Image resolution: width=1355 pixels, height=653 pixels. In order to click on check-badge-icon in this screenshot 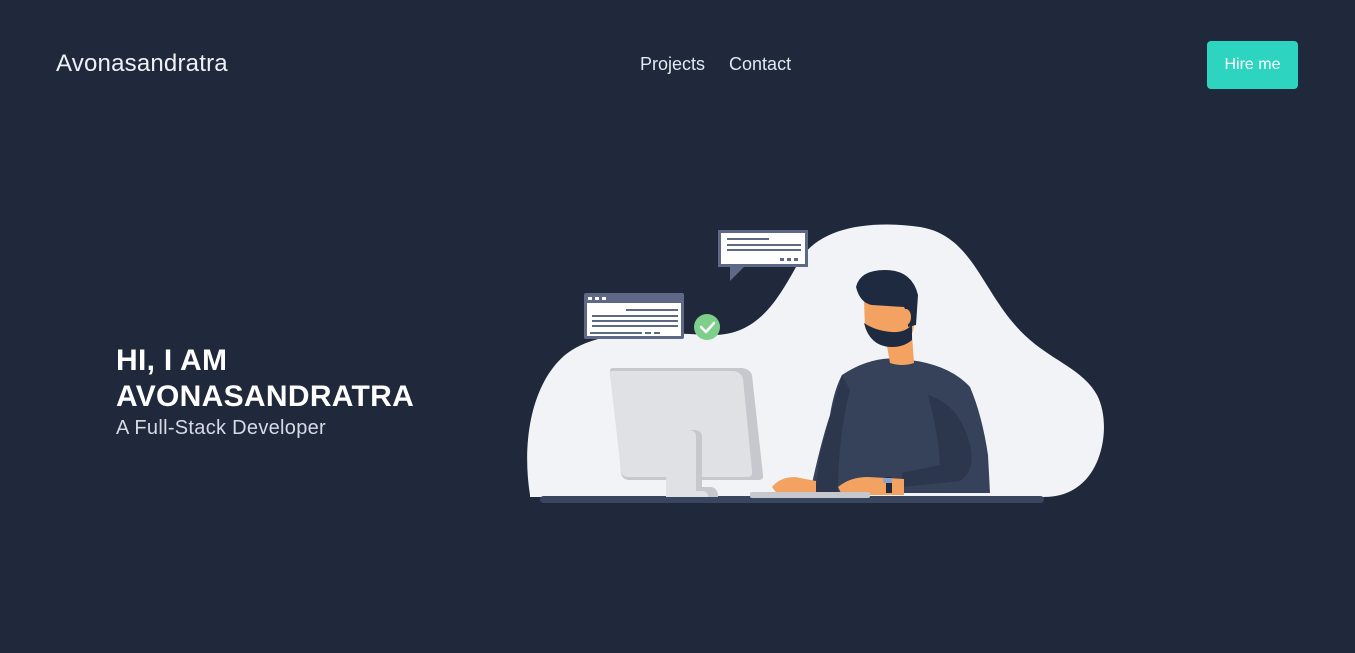, I will do `click(707, 327)`.